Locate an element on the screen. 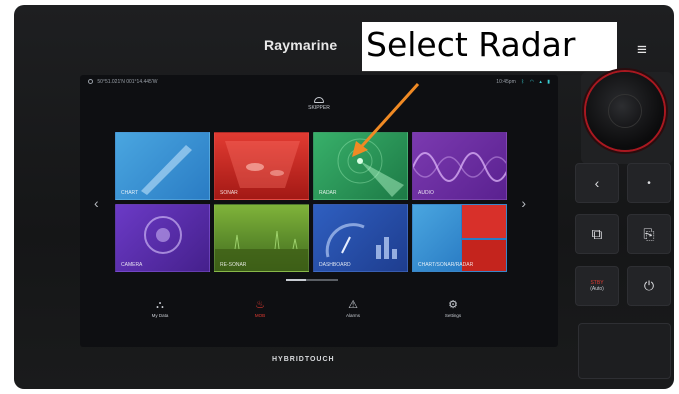  tile-audio: AUDIO is located at coordinates (459, 166).